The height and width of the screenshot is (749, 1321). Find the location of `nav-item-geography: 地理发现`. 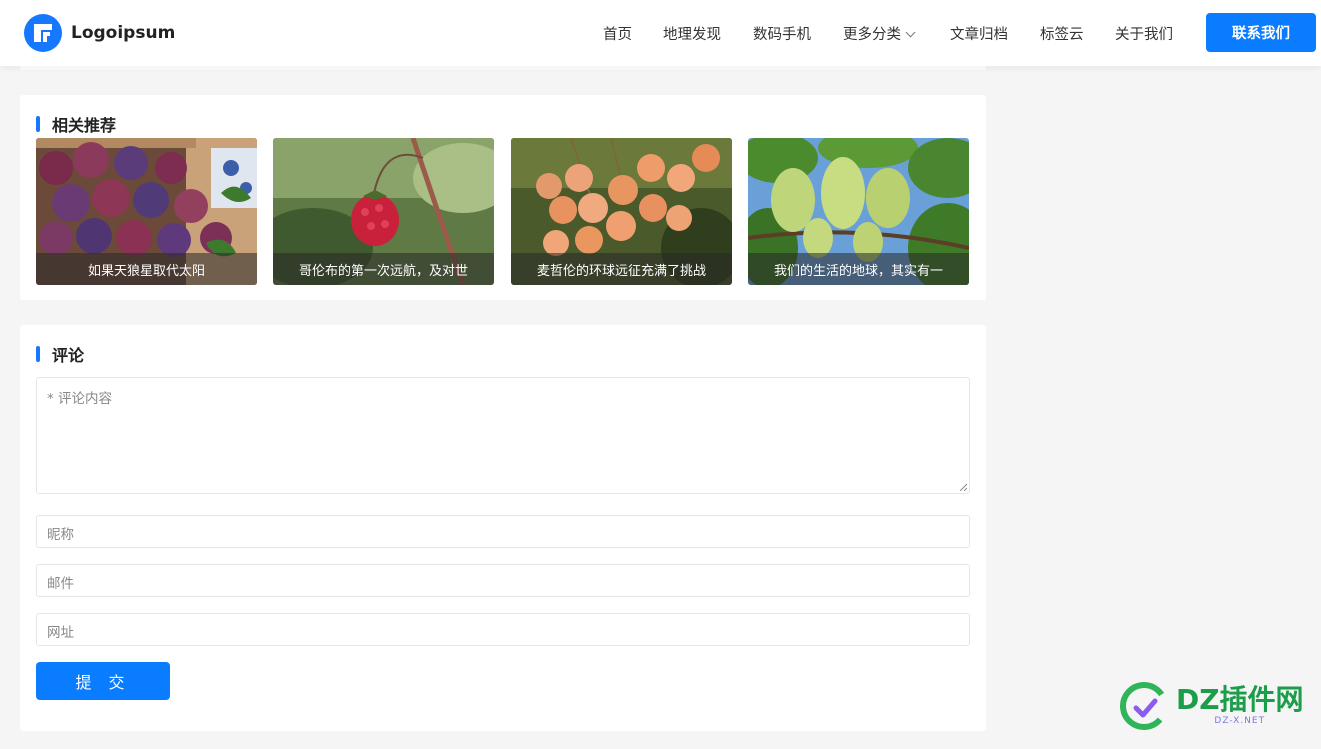

nav-item-geography: 地理发现 is located at coordinates (692, 33).